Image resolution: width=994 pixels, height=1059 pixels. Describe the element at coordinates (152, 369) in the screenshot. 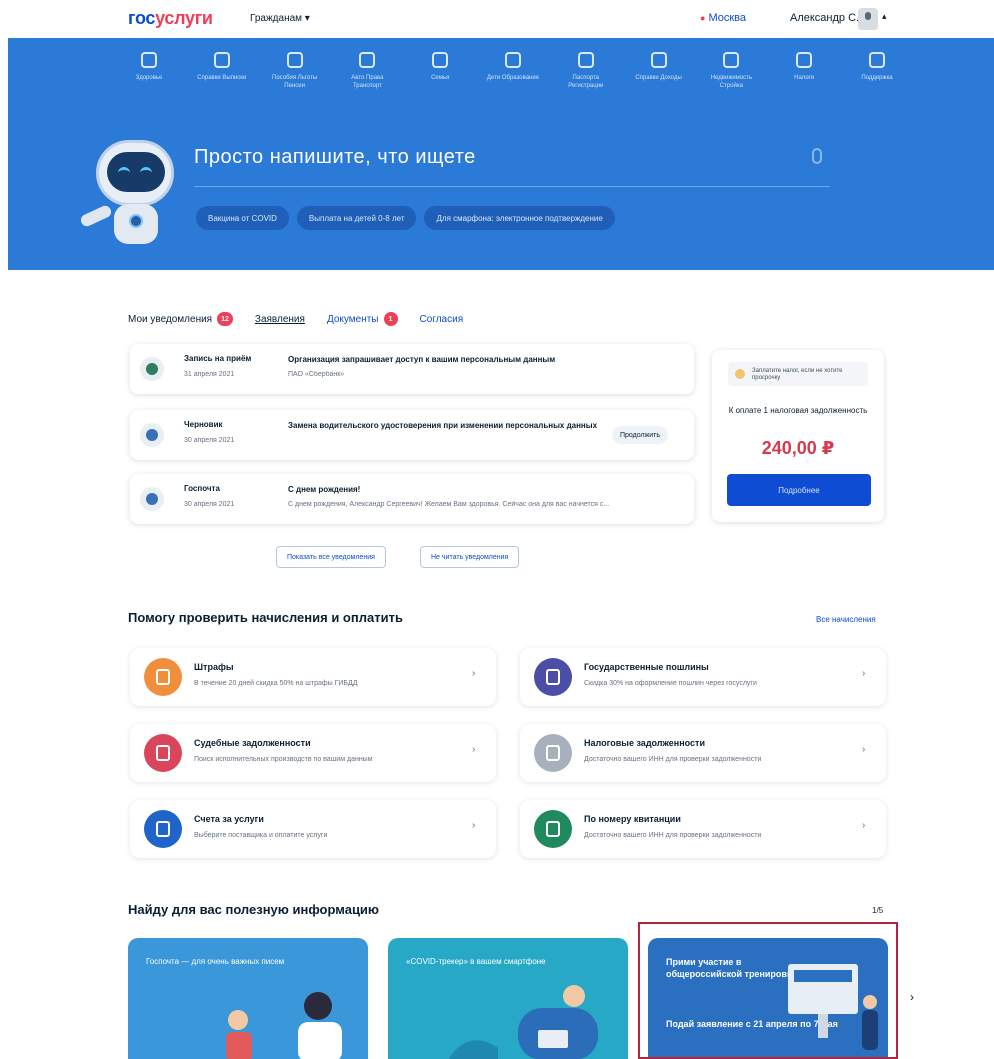

I see `appointment-icon` at that location.